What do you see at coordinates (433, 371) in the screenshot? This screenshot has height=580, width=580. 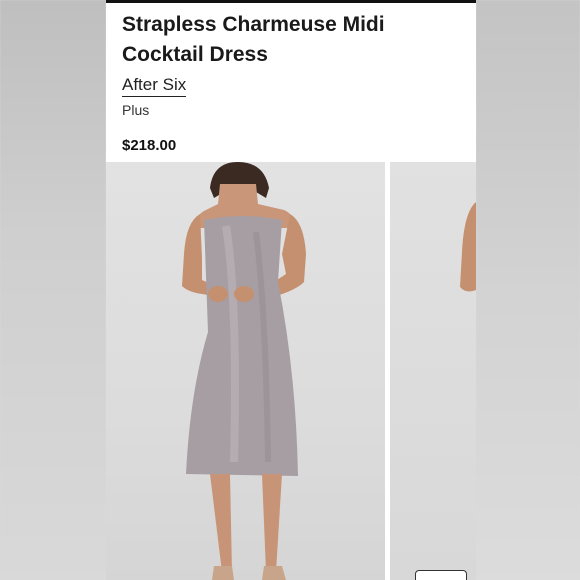 I see `next-product-photo` at bounding box center [433, 371].